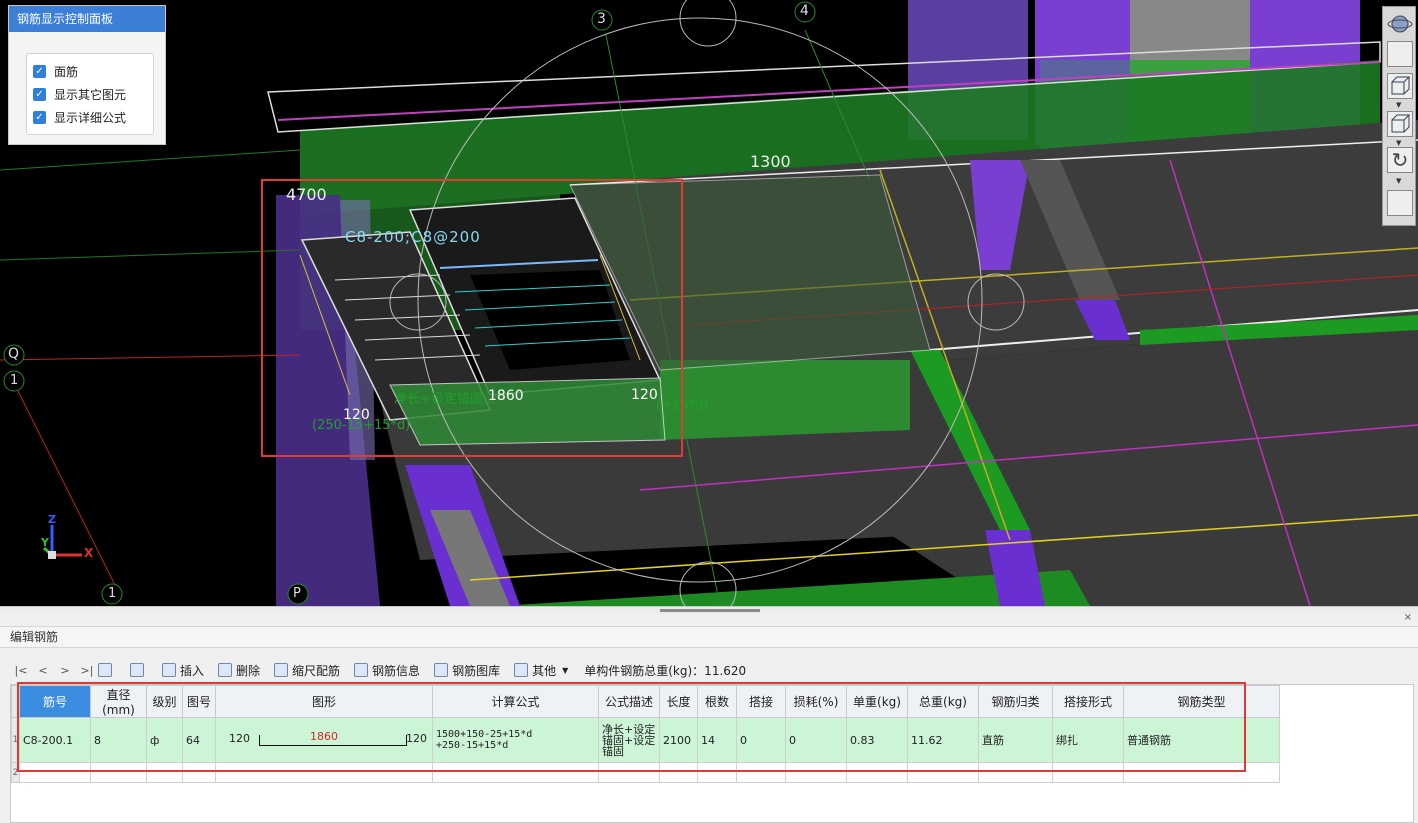 This screenshot has width=1418, height=823. Describe the element at coordinates (43, 670) in the screenshot. I see `prev-record-button: <` at that location.